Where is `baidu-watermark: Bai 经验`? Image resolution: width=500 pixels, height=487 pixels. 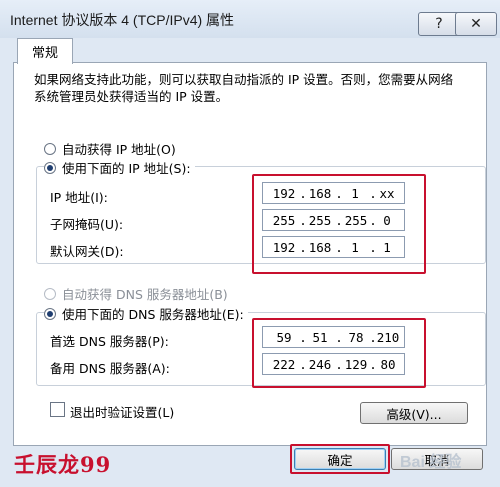
baidu-watermark: Bai 经验 is located at coordinates (431, 462).